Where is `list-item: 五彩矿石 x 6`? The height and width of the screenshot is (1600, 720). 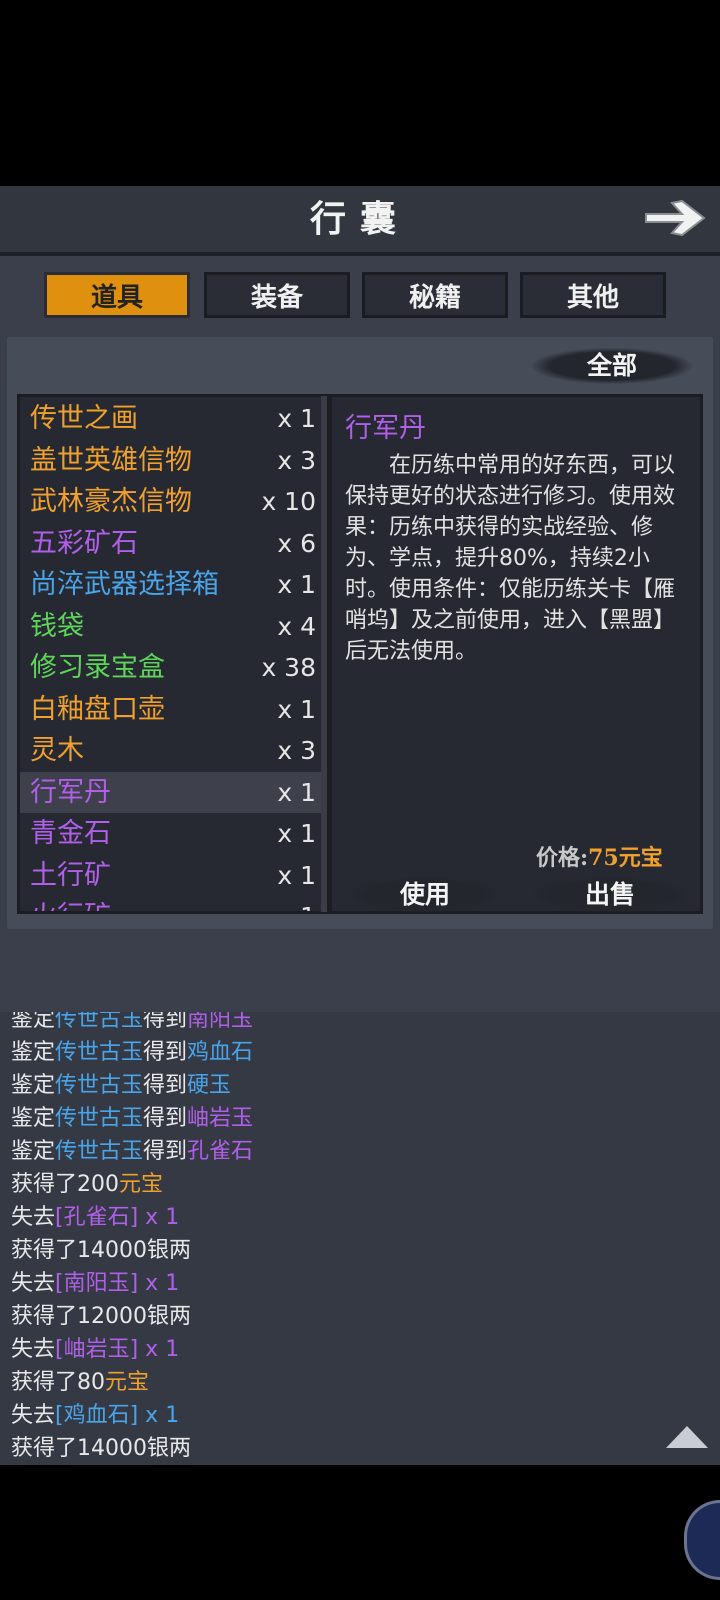
list-item: 五彩矿石 x 6 is located at coordinates (173, 543).